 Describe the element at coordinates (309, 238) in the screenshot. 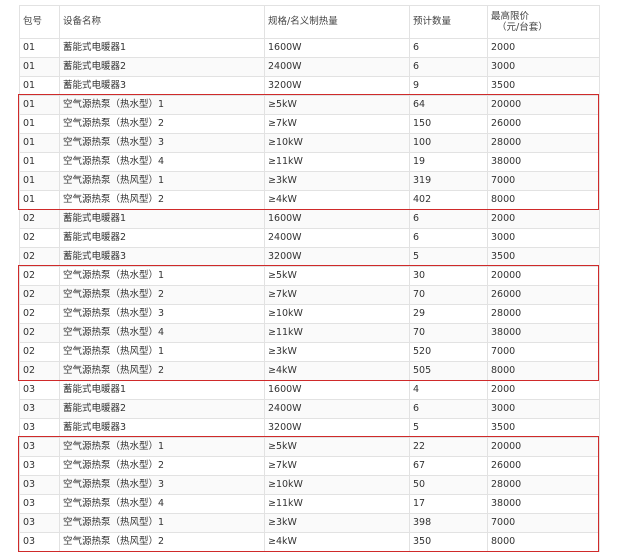

I see `table-row: 02 蓄能式电暖器2 2400W 6 3000` at that location.